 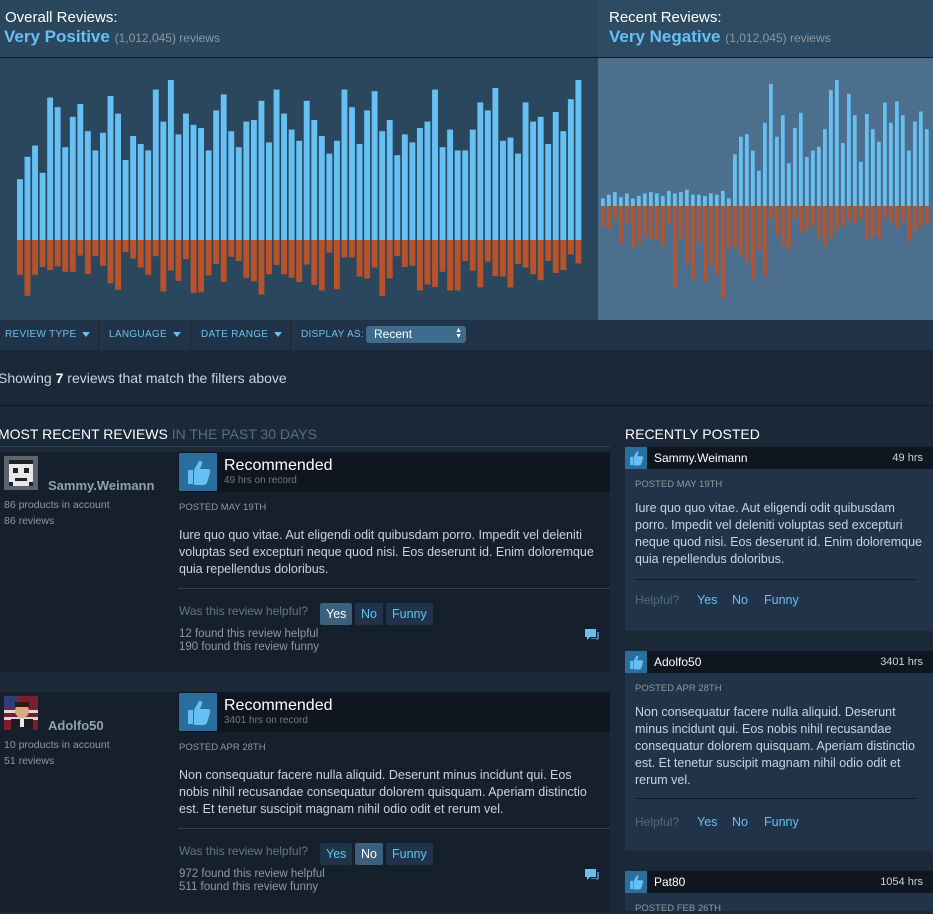 I want to click on recent-card-no-link: No, so click(x=740, y=600).